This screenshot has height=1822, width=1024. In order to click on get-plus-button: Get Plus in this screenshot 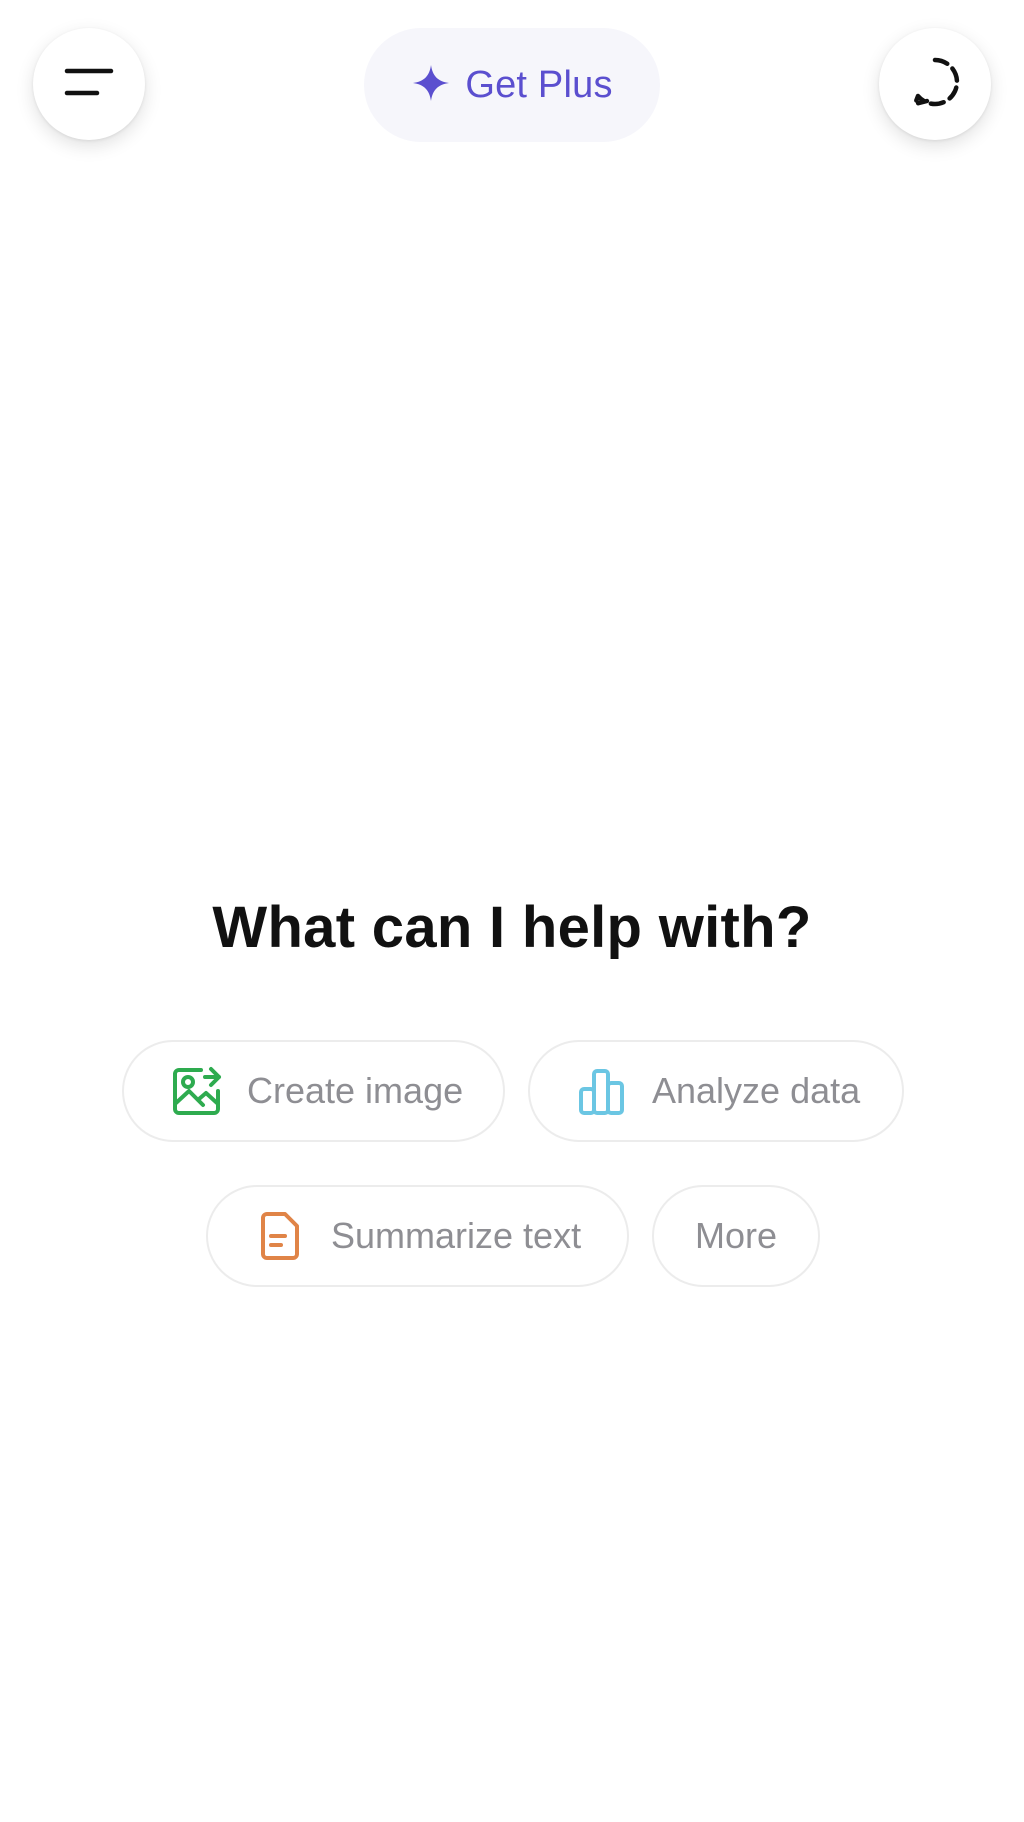, I will do `click(512, 85)`.